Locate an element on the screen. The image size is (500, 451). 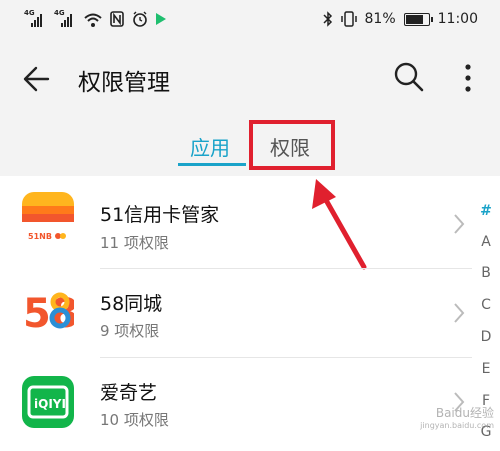
status-right: 81% 11:00 is located at coordinates (400, 19).